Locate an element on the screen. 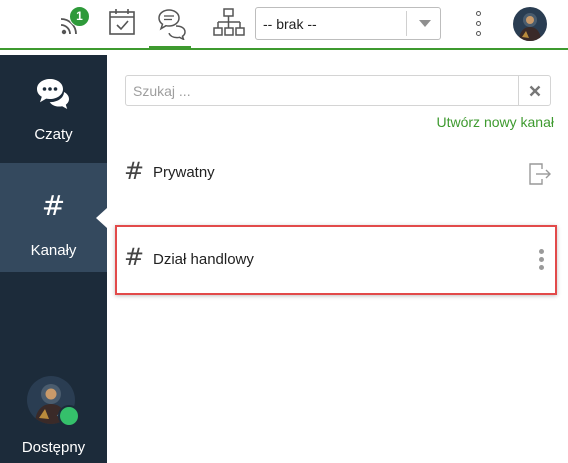  status-select: -- brak -- is located at coordinates (348, 23).